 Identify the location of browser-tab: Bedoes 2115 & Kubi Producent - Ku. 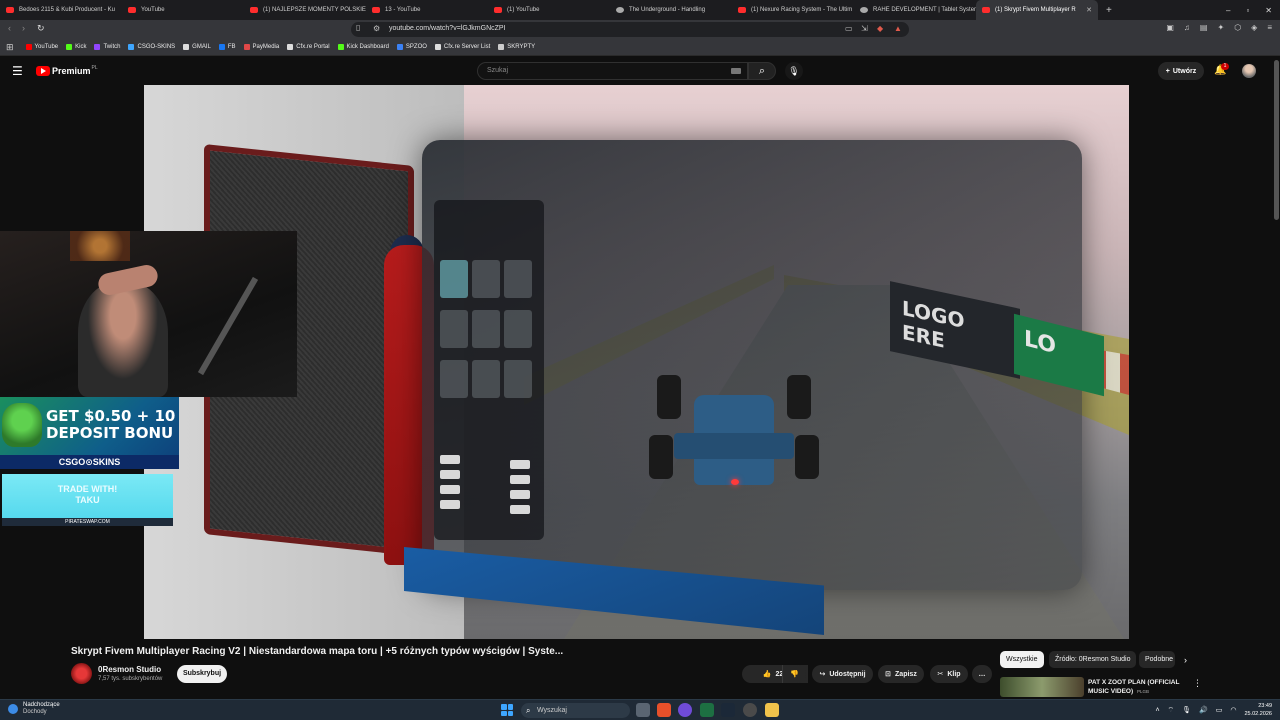
(61, 10).